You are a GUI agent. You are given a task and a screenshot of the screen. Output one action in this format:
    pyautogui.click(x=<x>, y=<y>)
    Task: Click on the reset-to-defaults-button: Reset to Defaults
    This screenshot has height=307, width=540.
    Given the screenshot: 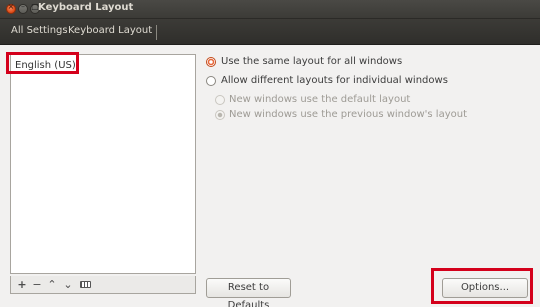 What is the action you would take?
    pyautogui.click(x=248, y=292)
    